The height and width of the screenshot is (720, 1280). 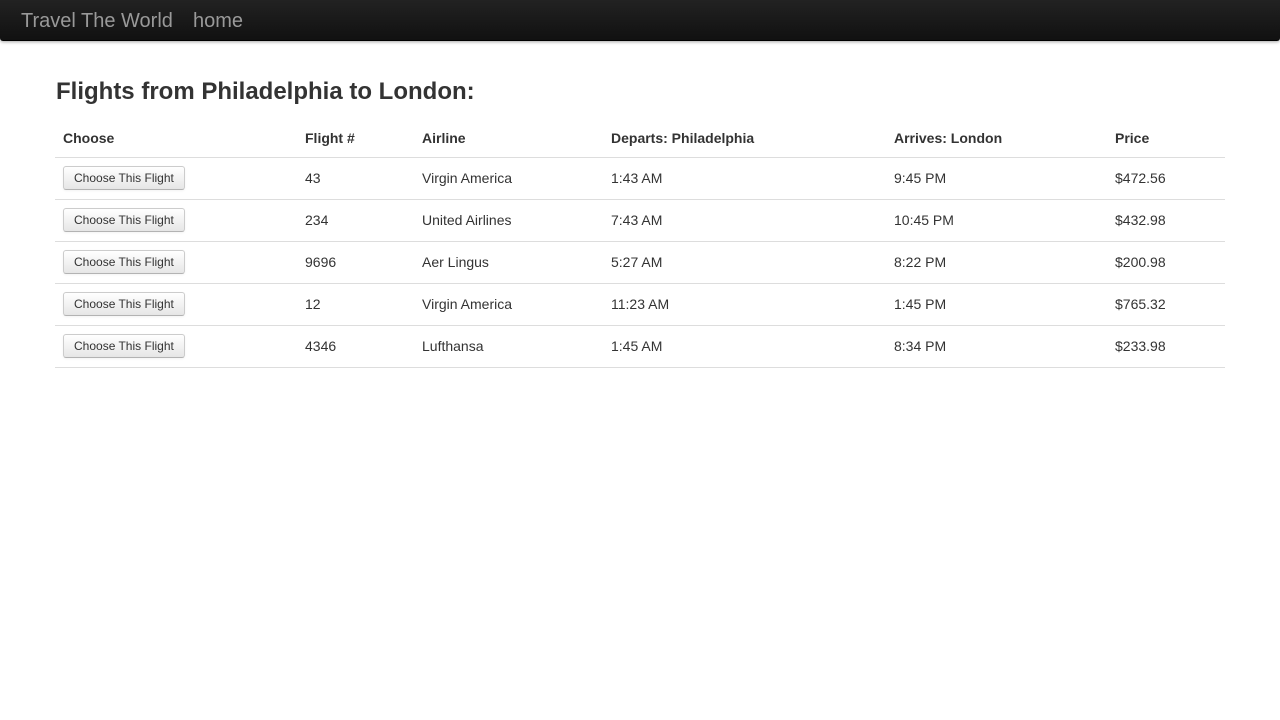 I want to click on header-price: Price, so click(x=1166, y=139).